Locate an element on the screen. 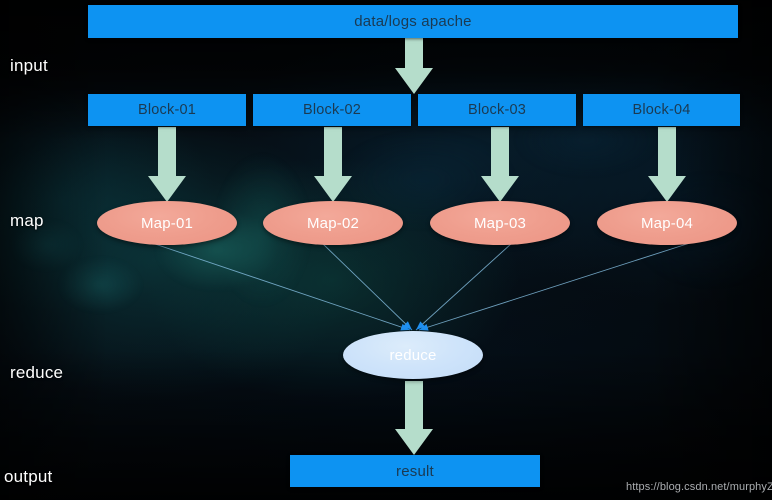  arrow-source-to-blocks is located at coordinates (414, 66).